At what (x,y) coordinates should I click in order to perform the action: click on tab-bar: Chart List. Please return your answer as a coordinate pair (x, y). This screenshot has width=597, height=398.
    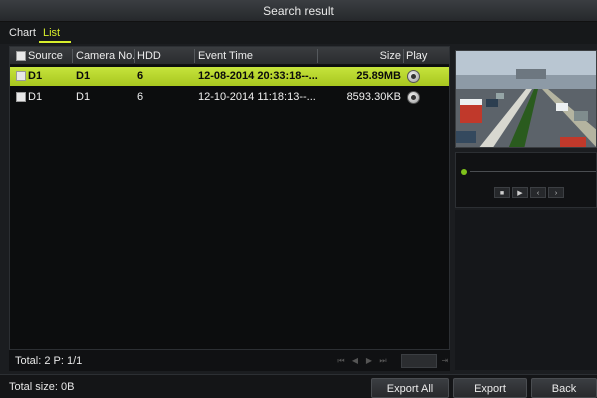
    Looking at the image, I should click on (298, 33).